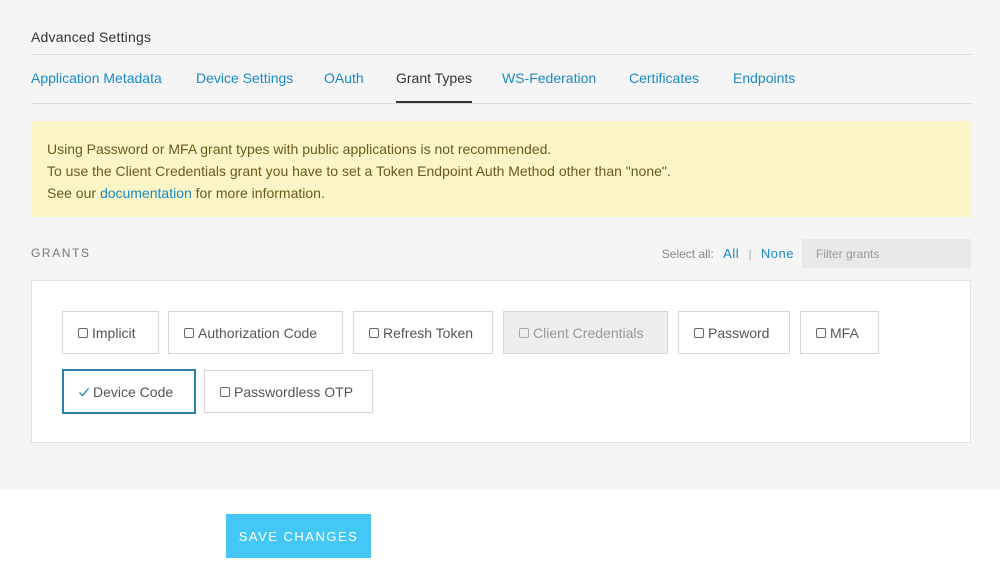 The image size is (1000, 569). I want to click on tab-endpoints: Endpoints, so click(764, 86).